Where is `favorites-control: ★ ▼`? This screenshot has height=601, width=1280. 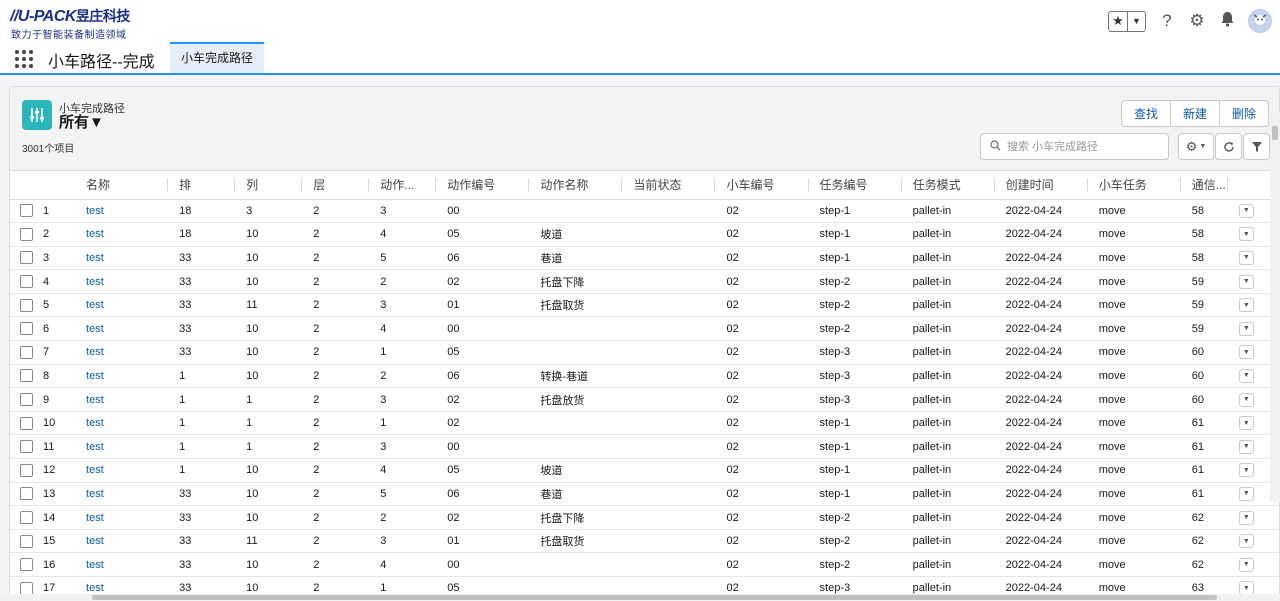
favorites-control: ★ ▼ is located at coordinates (1127, 21).